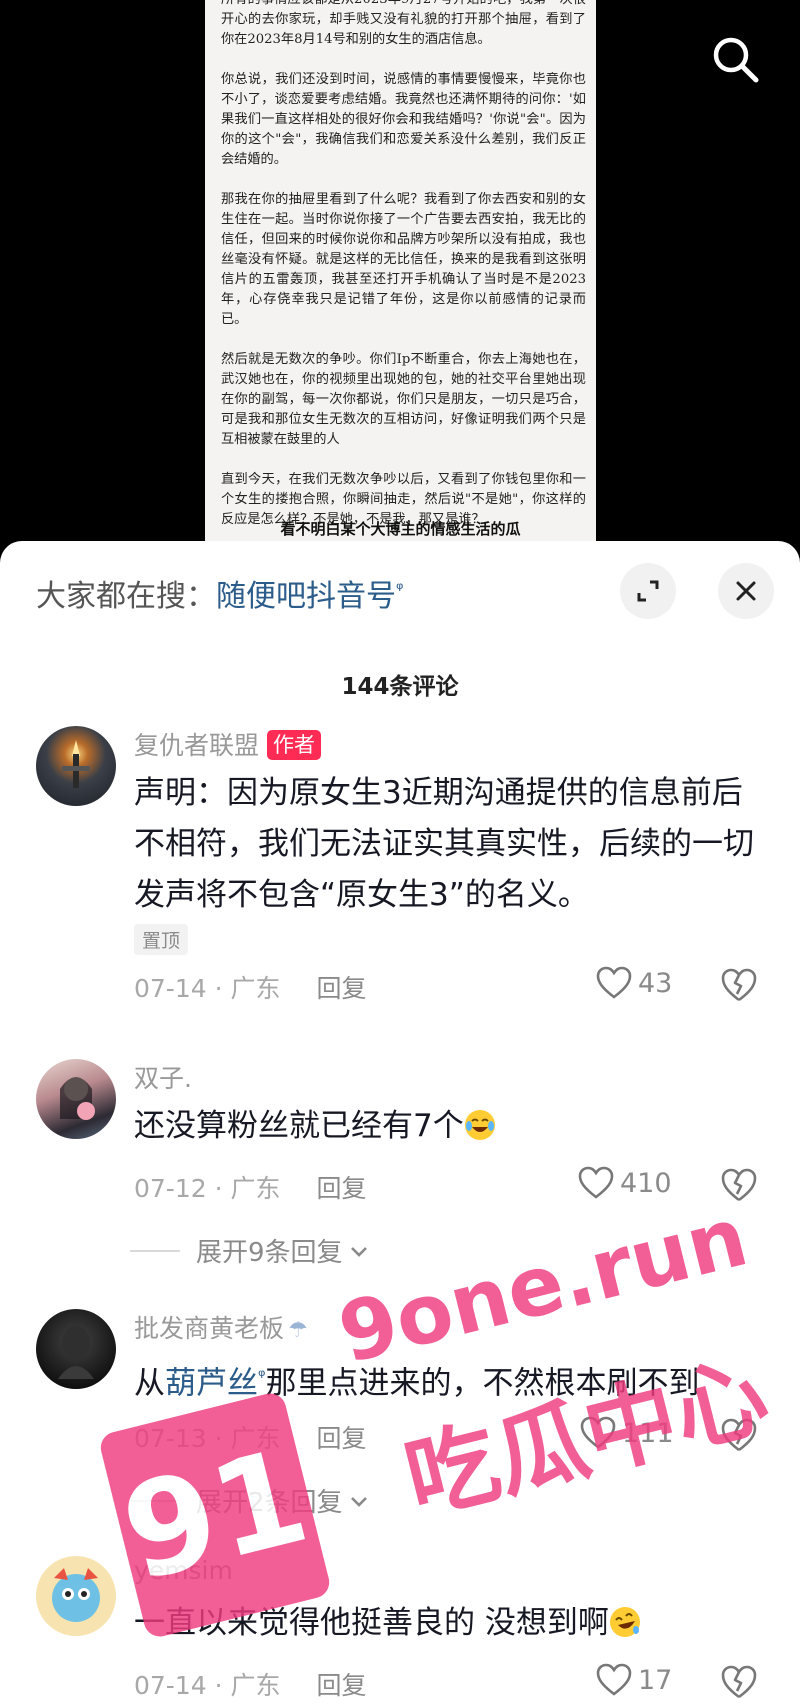 Image resolution: width=800 pixels, height=1704 pixels. What do you see at coordinates (655, 983) in the screenshot?
I see `like-count: 43` at bounding box center [655, 983].